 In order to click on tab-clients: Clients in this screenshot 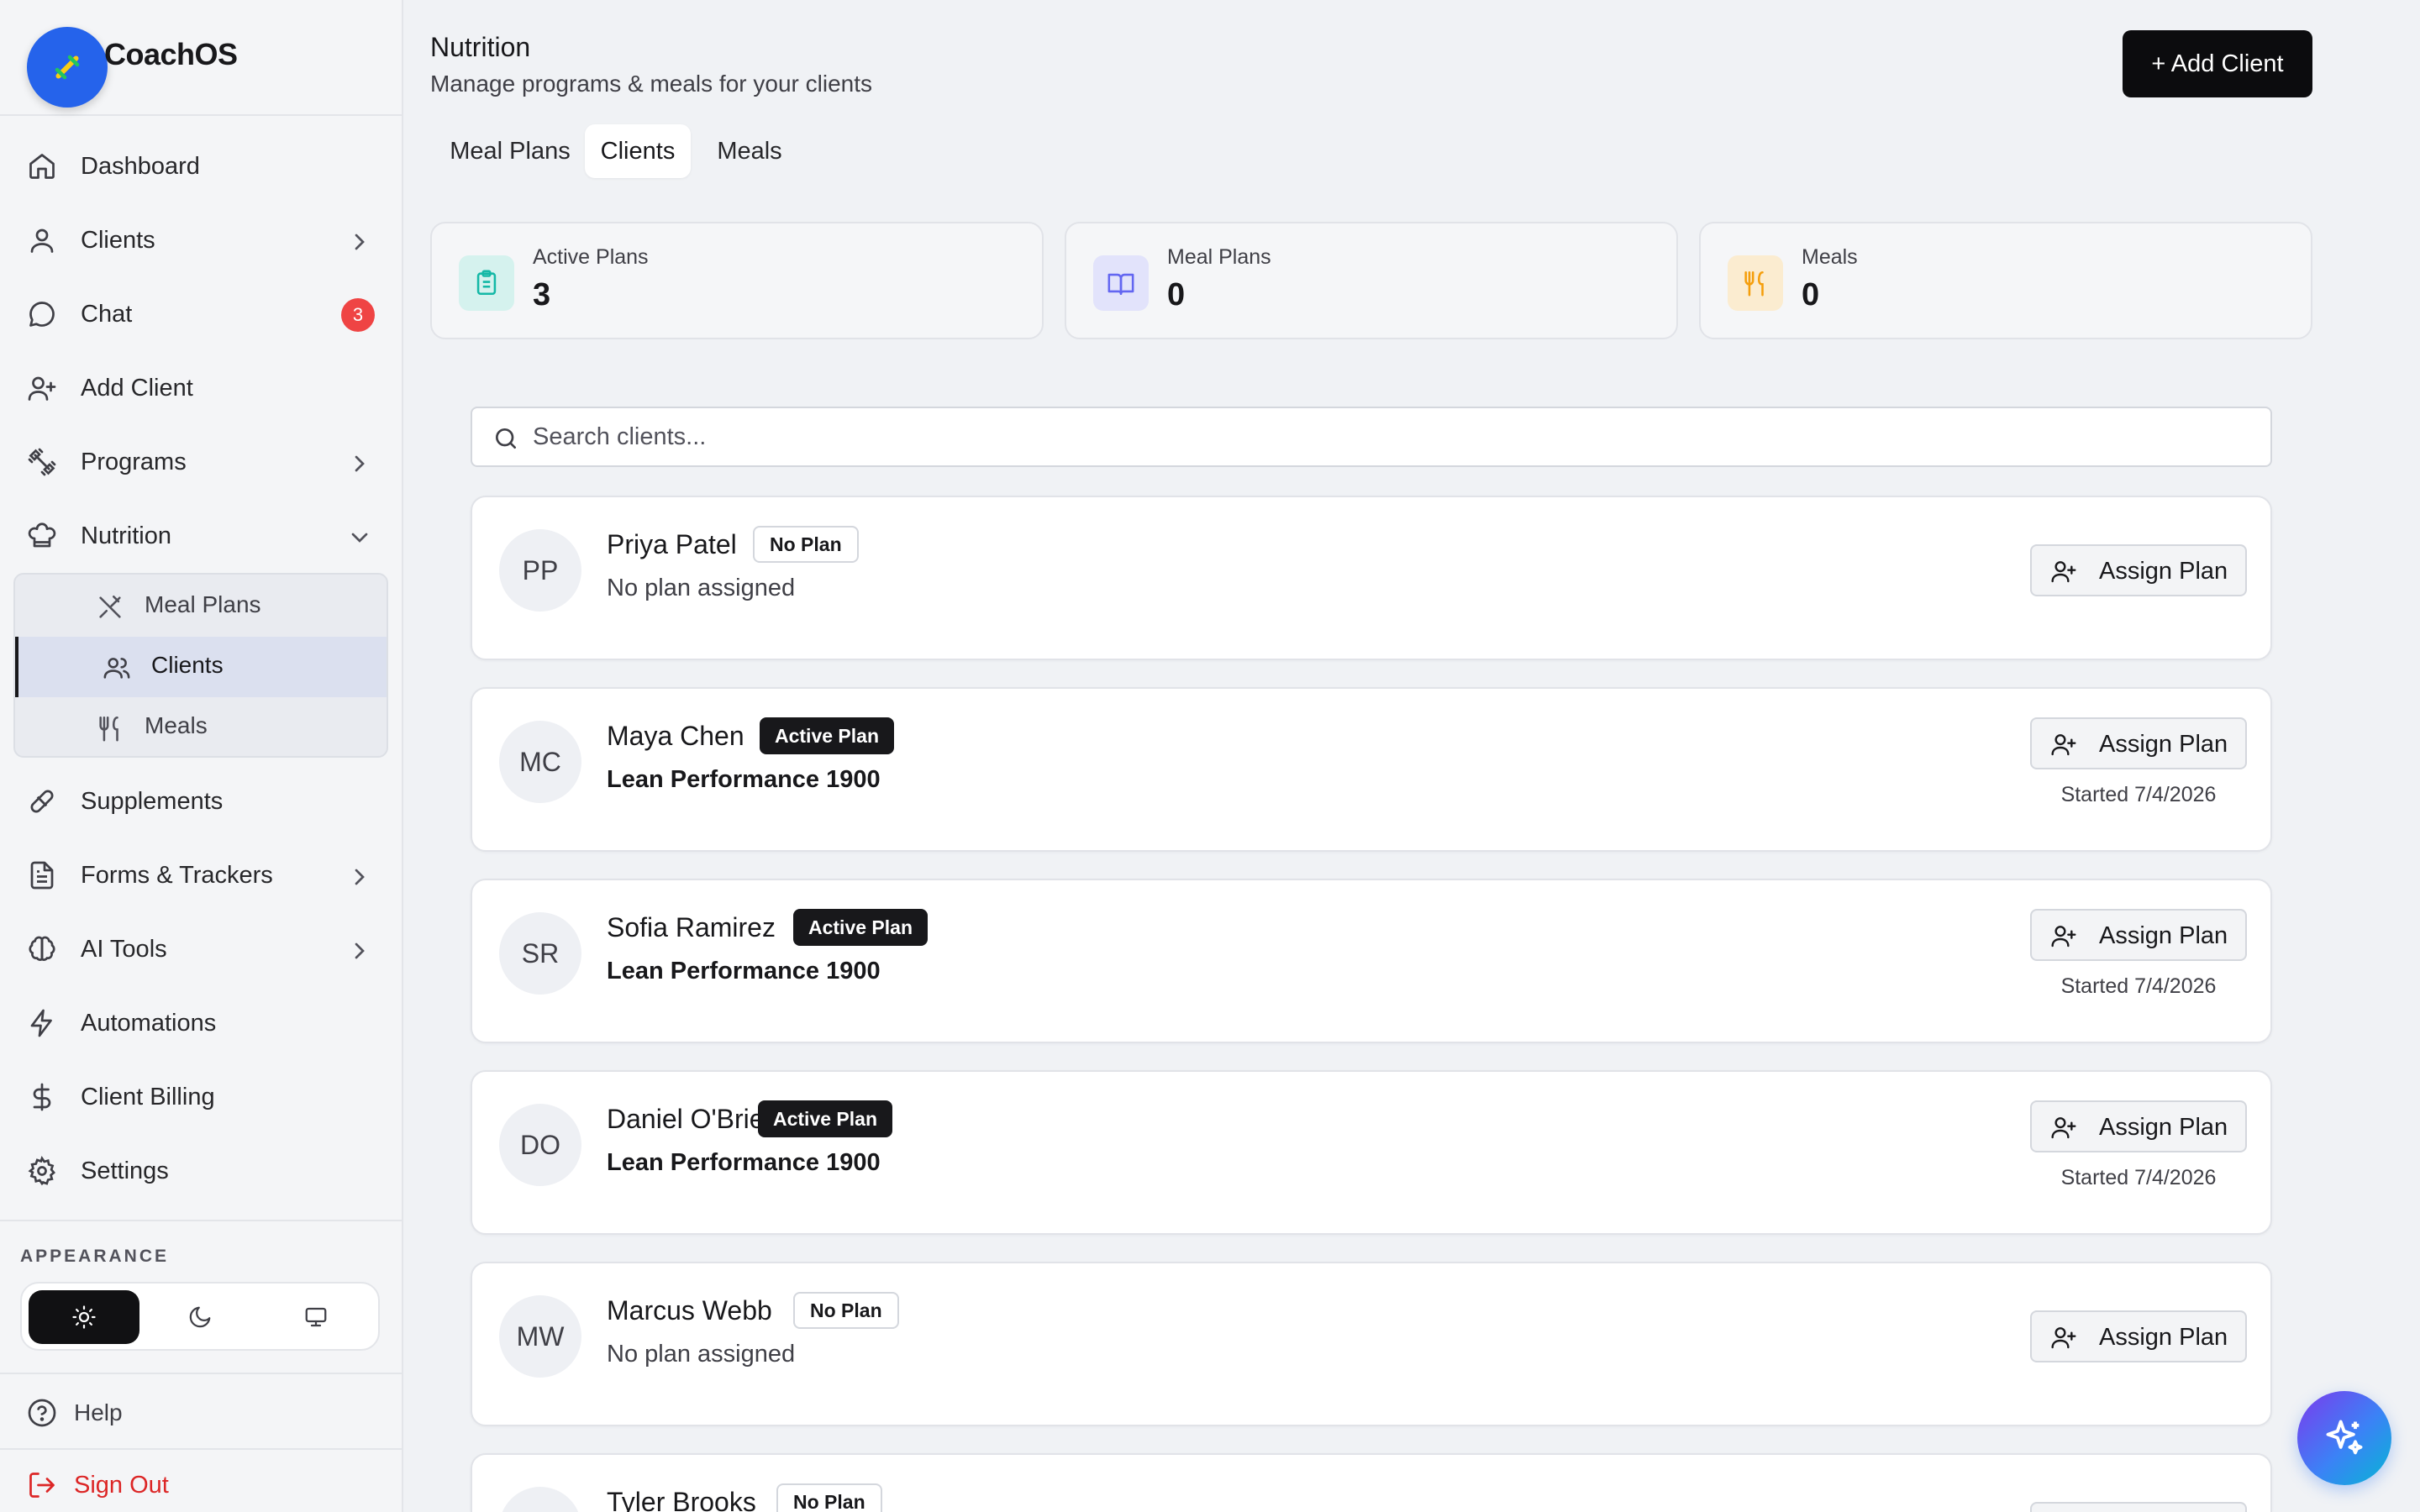, I will do `click(638, 151)`.